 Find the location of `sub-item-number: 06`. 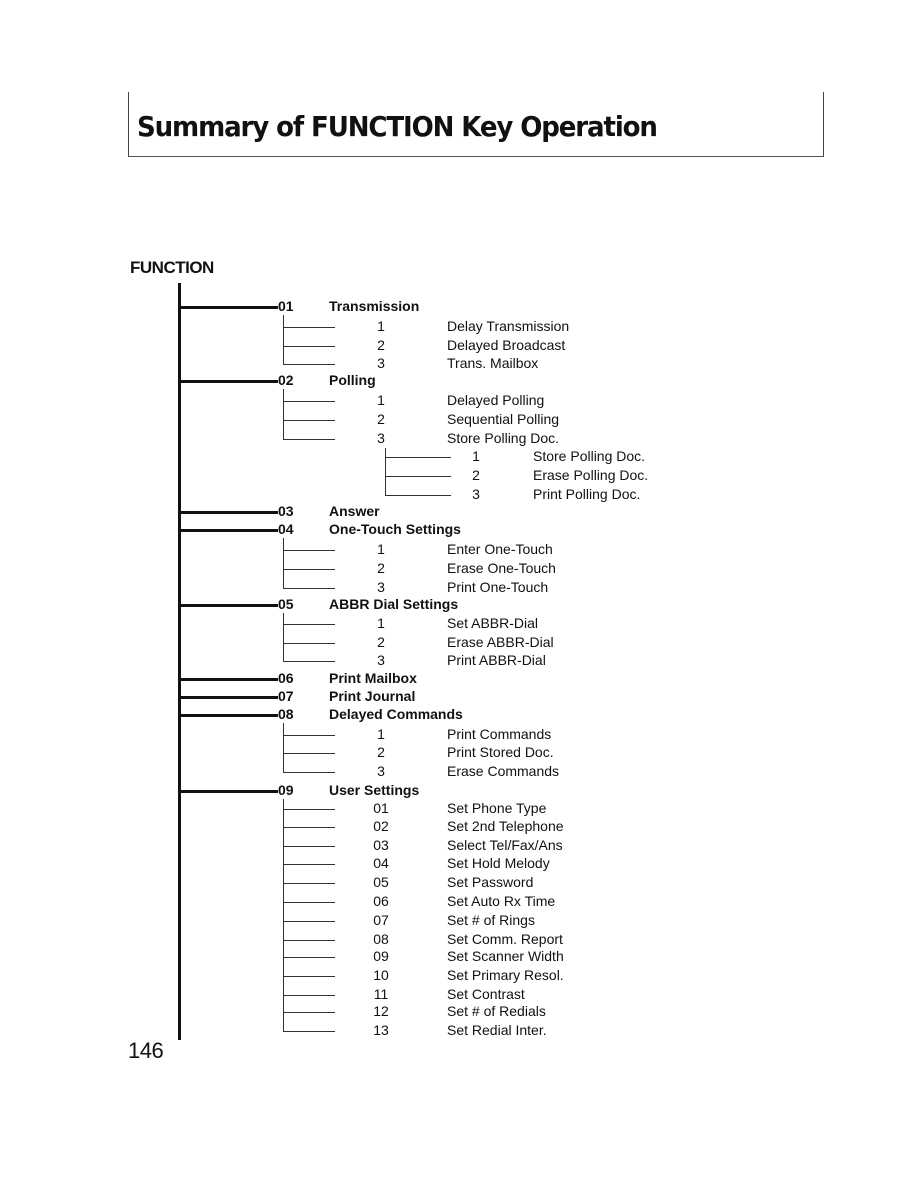

sub-item-number: 06 is located at coordinates (381, 901).